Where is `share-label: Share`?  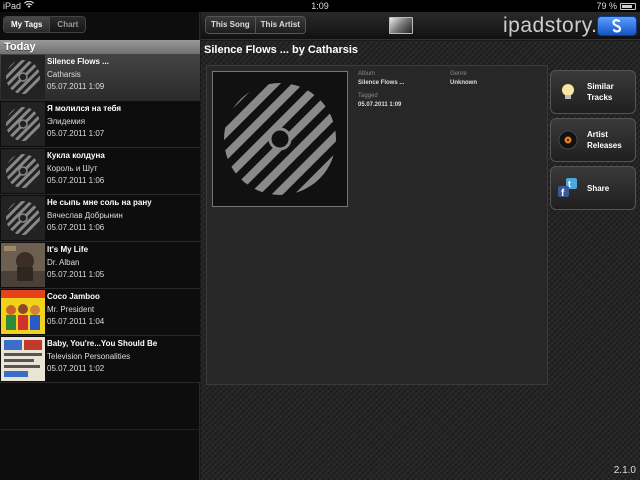
share-label: Share is located at coordinates (598, 188).